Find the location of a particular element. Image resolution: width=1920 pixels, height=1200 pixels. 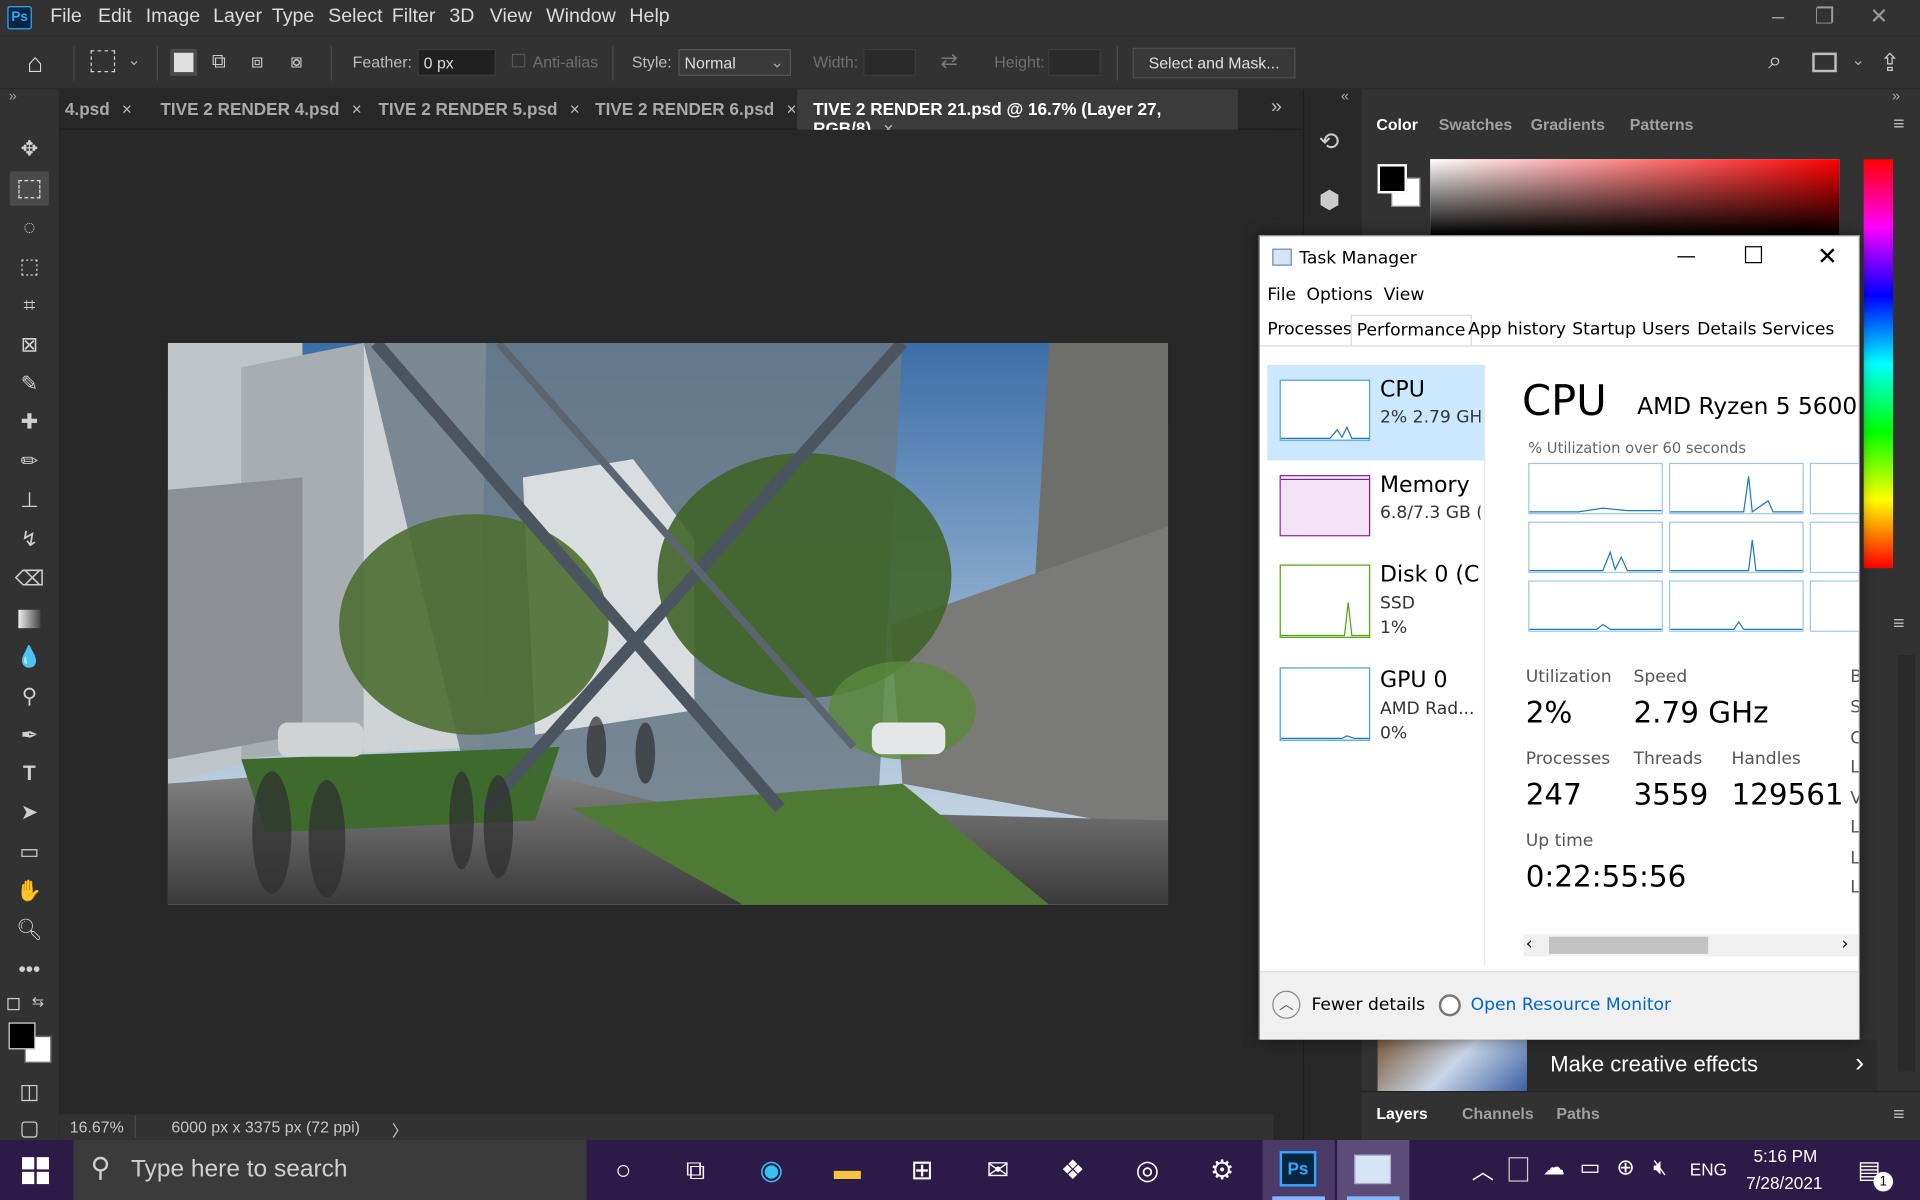

tab-color: Color is located at coordinates (1397, 124).